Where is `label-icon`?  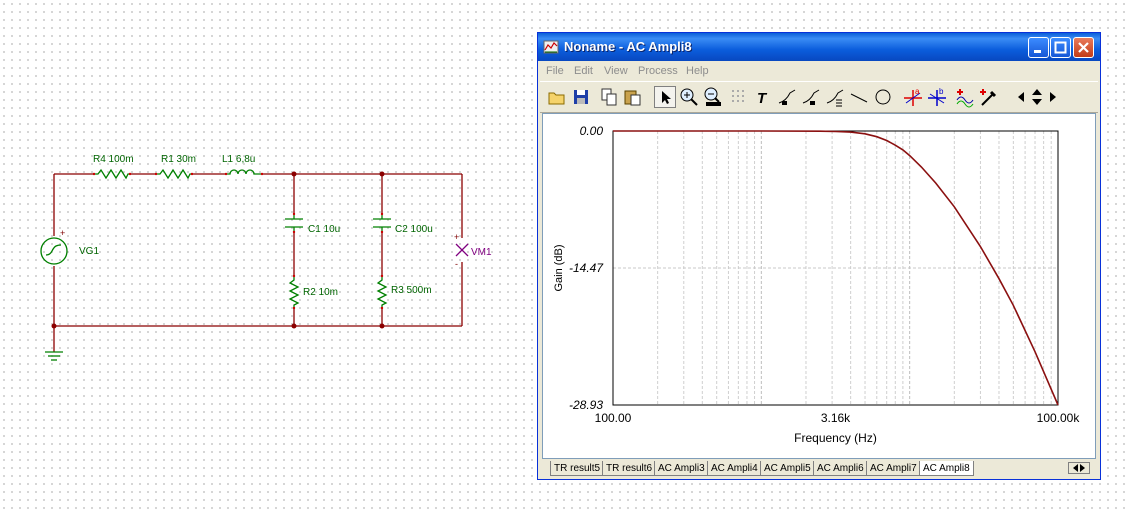 label-icon is located at coordinates (787, 97).